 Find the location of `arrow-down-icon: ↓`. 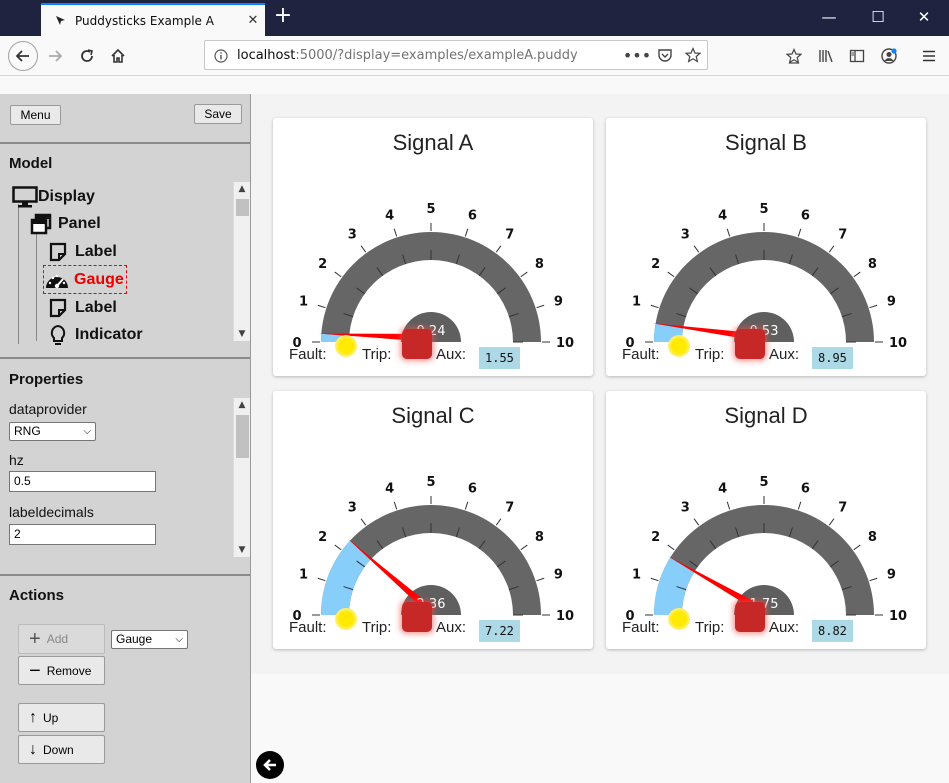

arrow-down-icon: ↓ is located at coordinates (33, 749).